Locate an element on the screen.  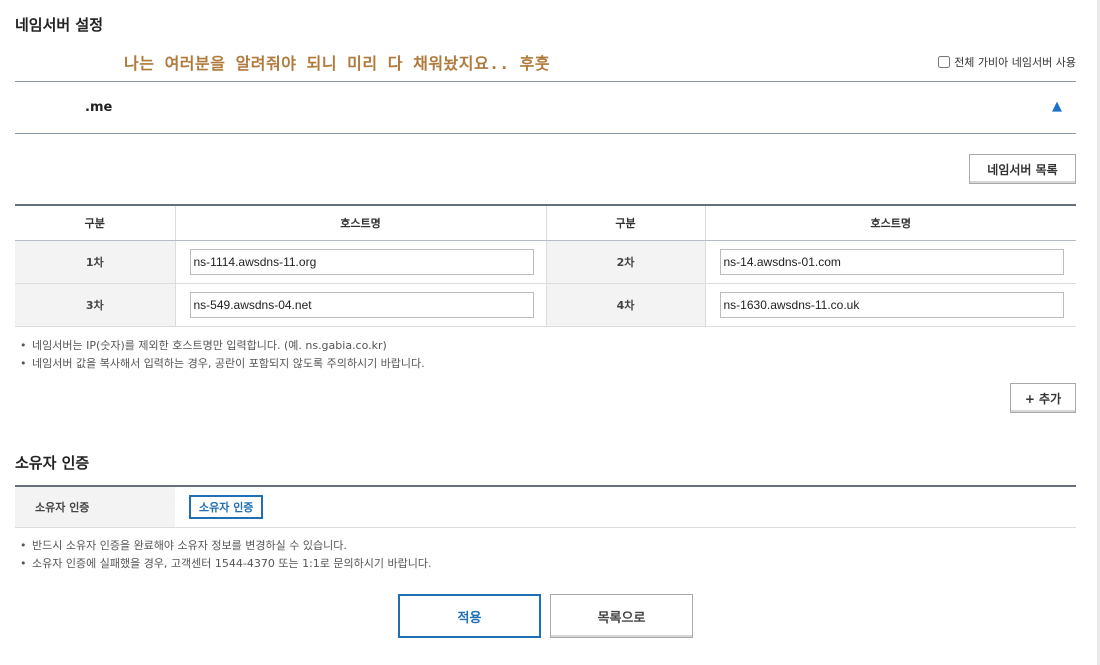
owner-verification-table: 소유자 인증 소유자 인증 is located at coordinates (545, 506).